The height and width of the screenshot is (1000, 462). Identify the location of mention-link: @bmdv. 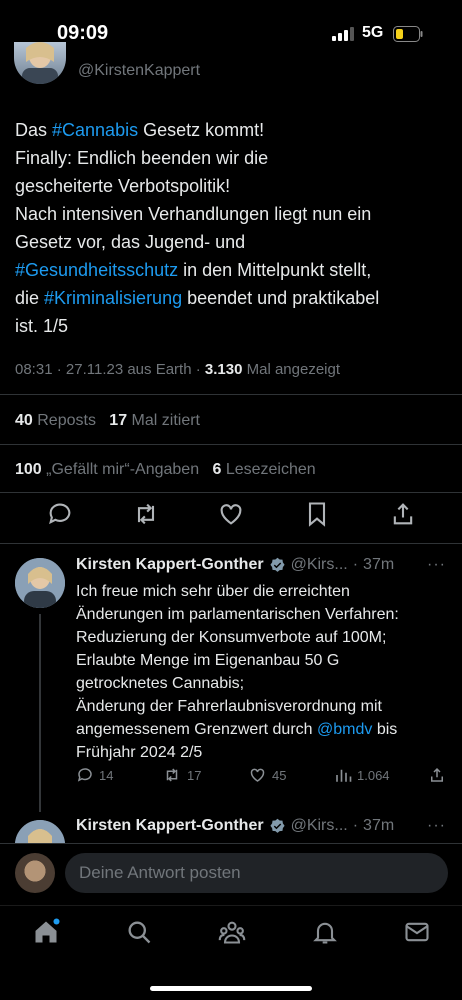
(344, 729).